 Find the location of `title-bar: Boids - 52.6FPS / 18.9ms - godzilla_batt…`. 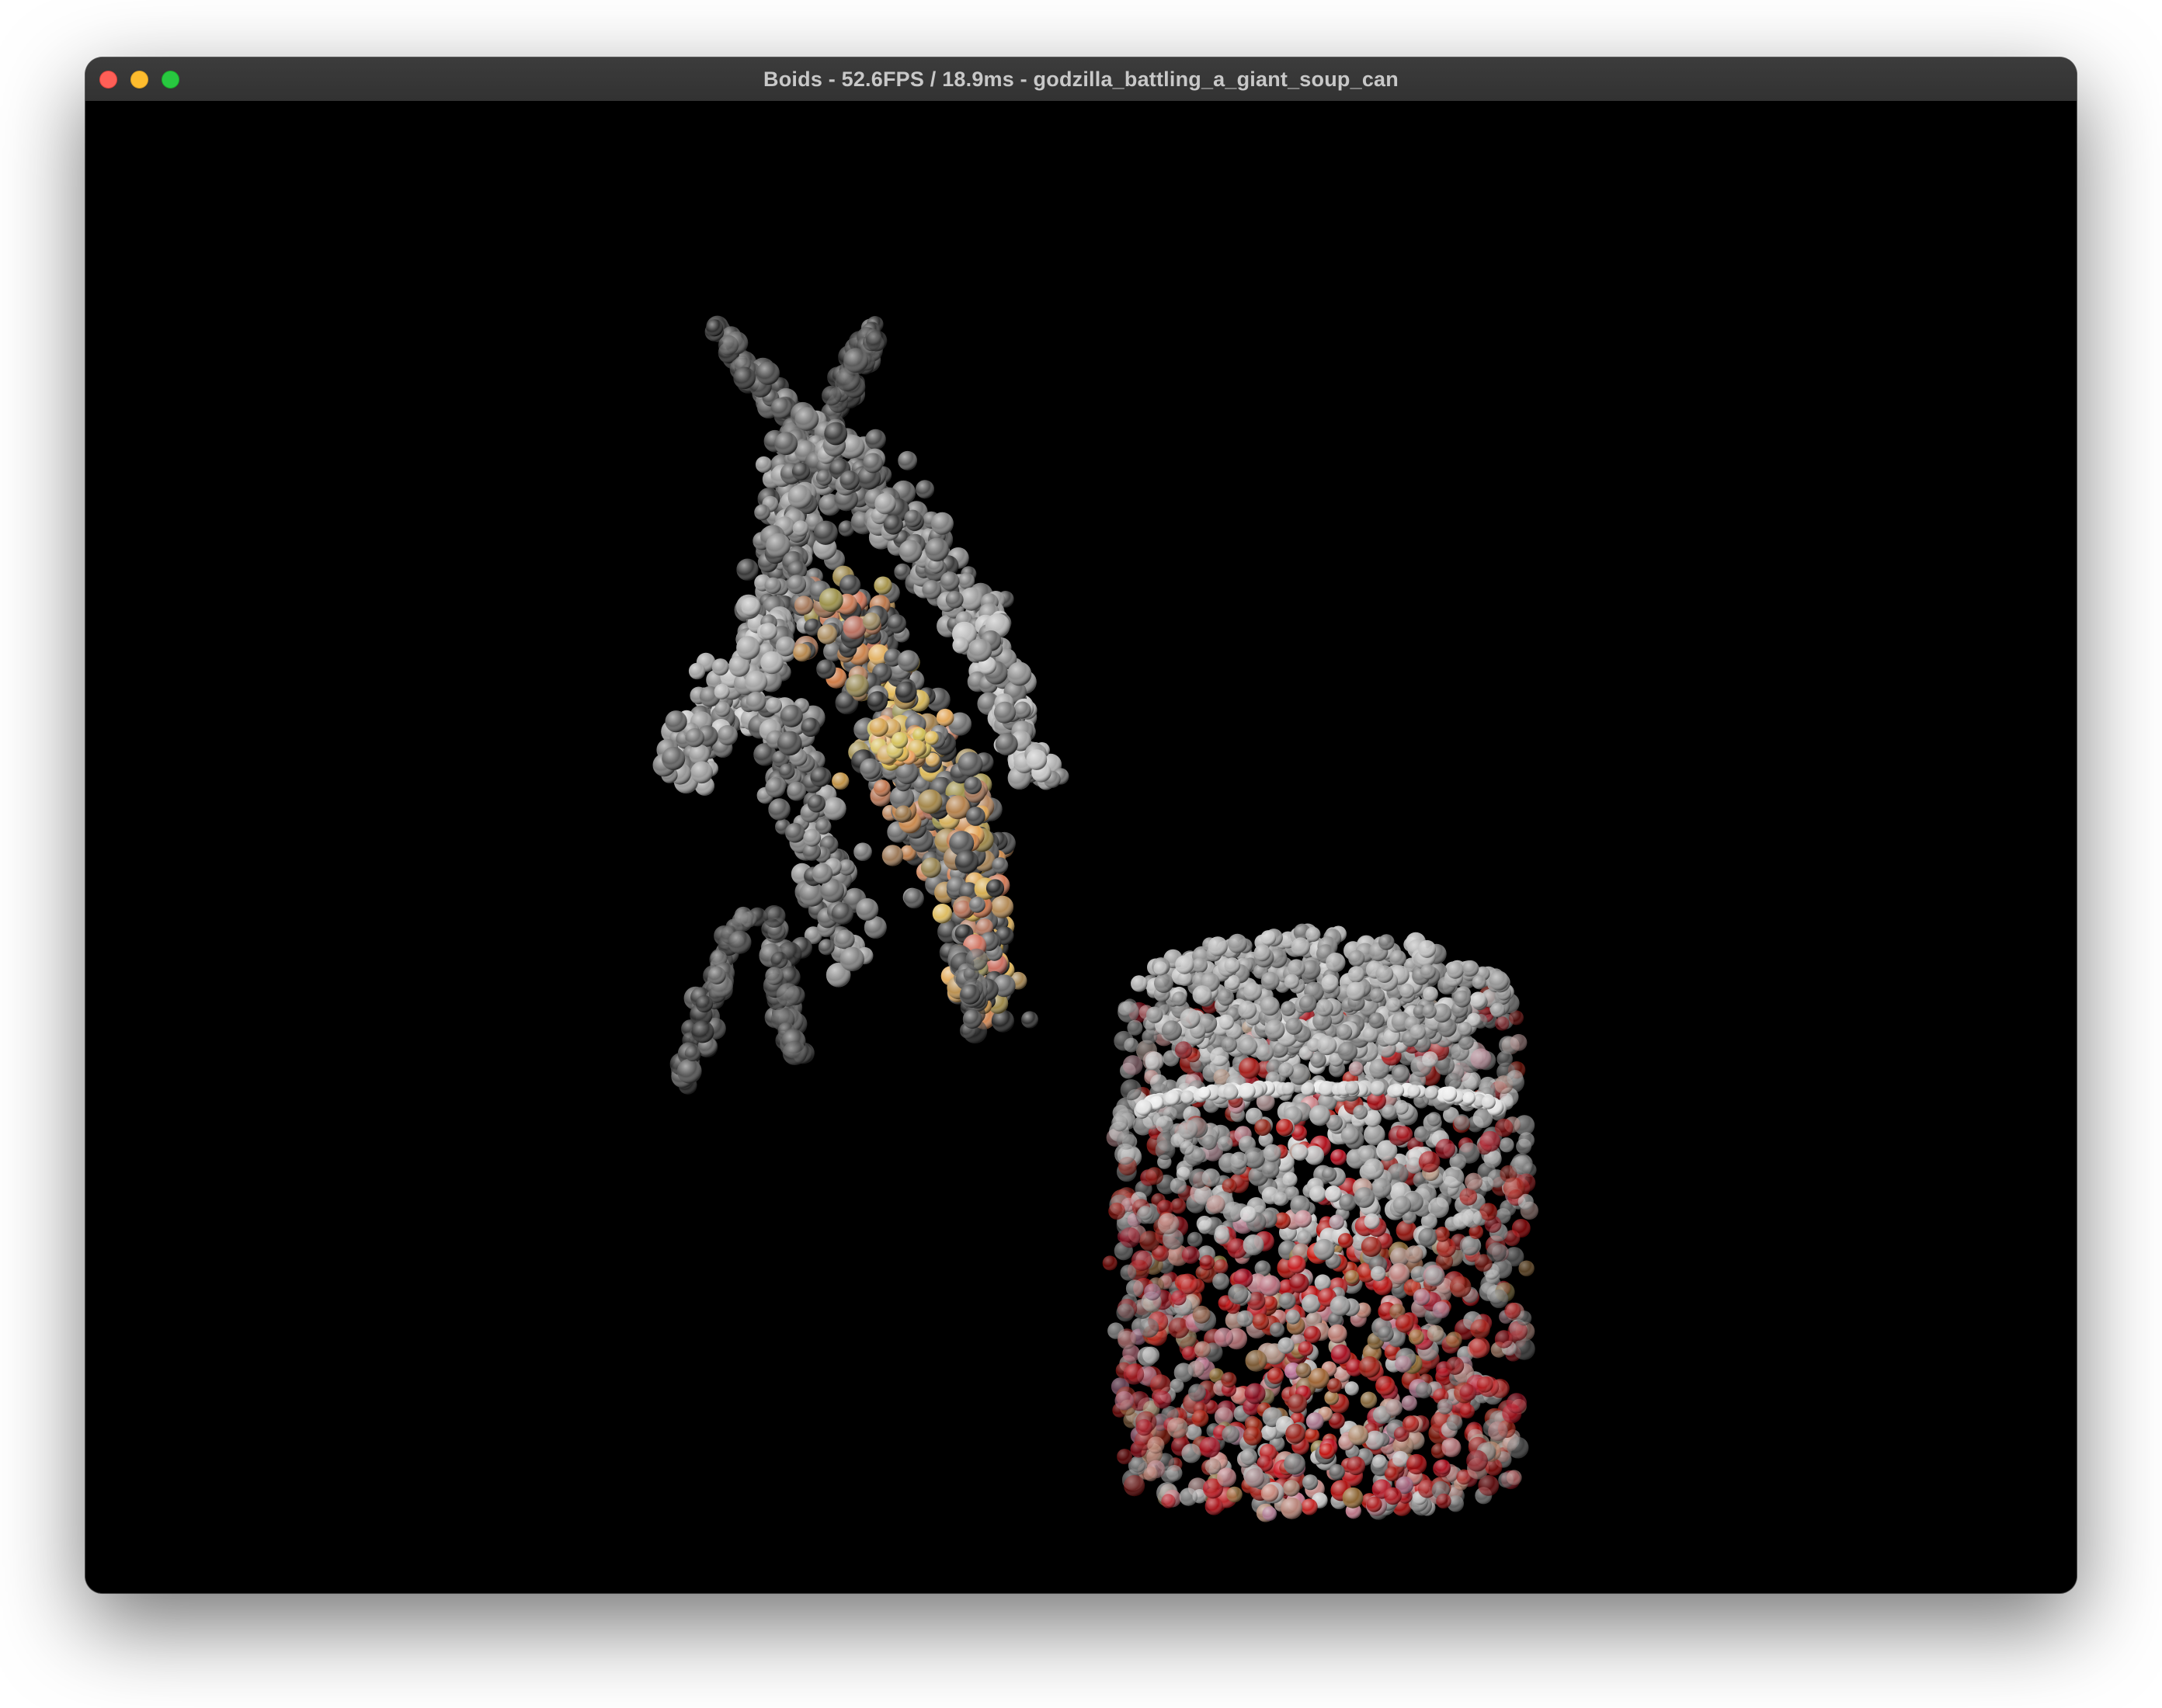

title-bar: Boids - 52.6FPS / 18.9ms - godzilla_batt… is located at coordinates (1081, 80).